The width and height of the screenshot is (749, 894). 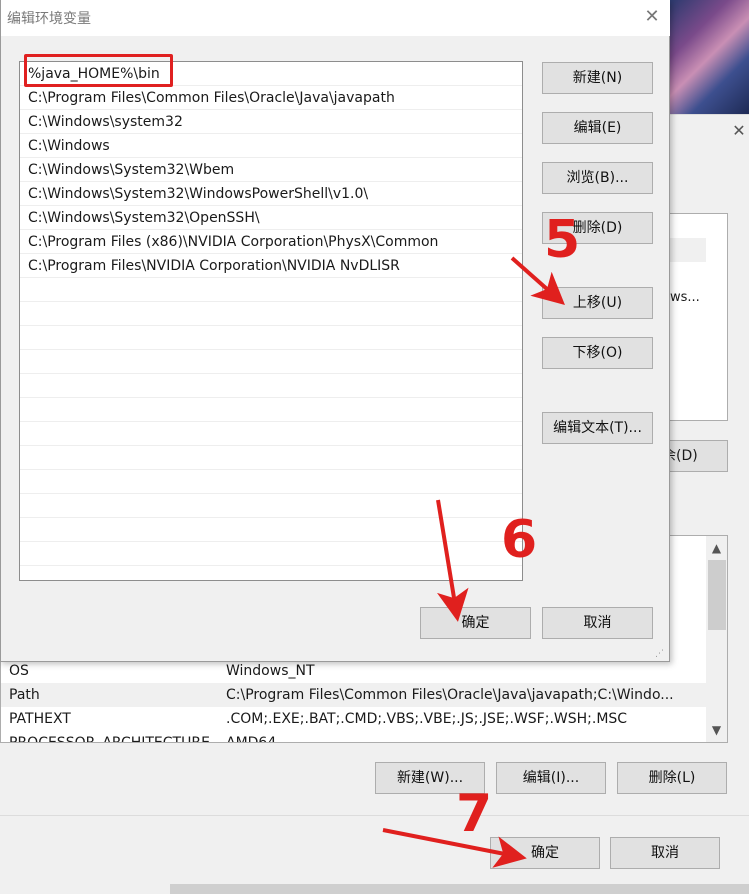 I want to click on variable-name: PATHEXT, so click(x=40, y=719).